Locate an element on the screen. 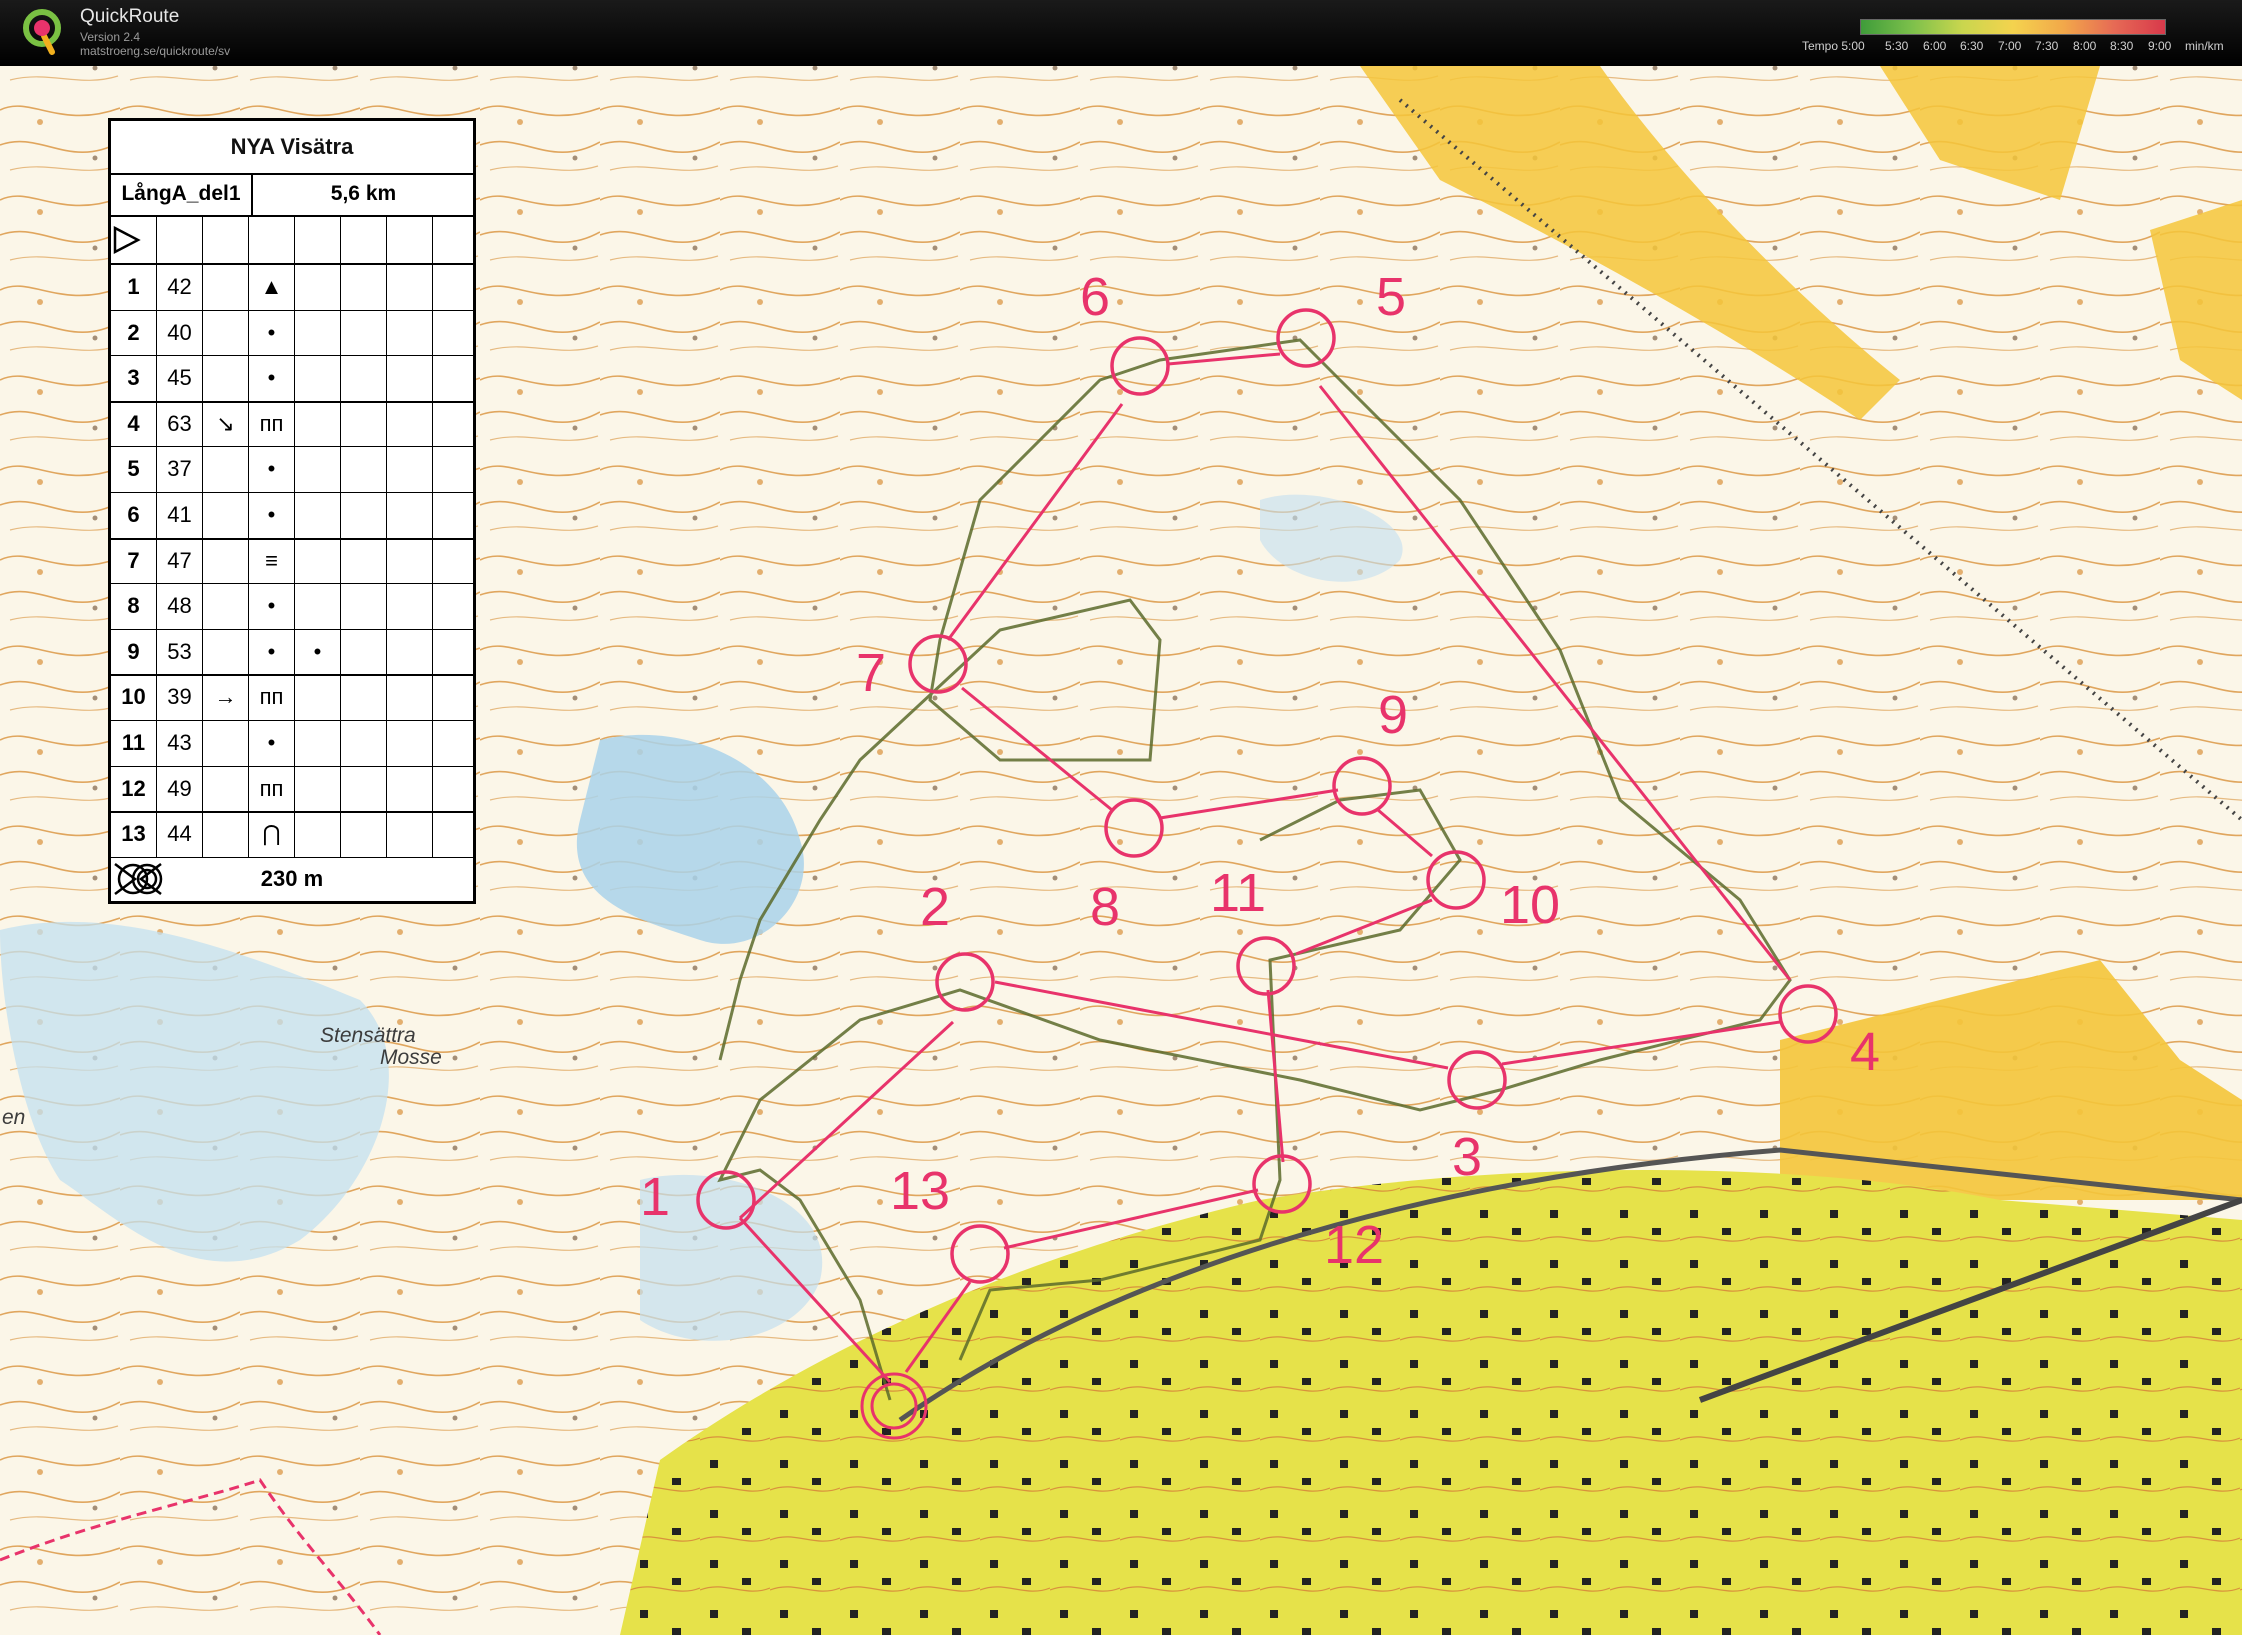 This screenshot has width=2242, height=1635. control-number: 3 is located at coordinates (134, 378).